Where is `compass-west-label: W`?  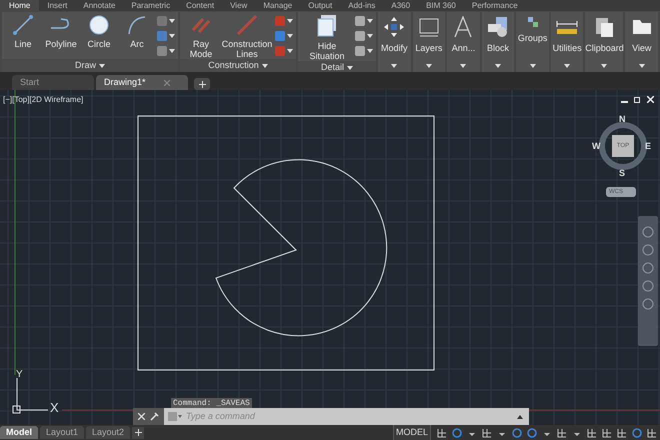 compass-west-label: W is located at coordinates (596, 147).